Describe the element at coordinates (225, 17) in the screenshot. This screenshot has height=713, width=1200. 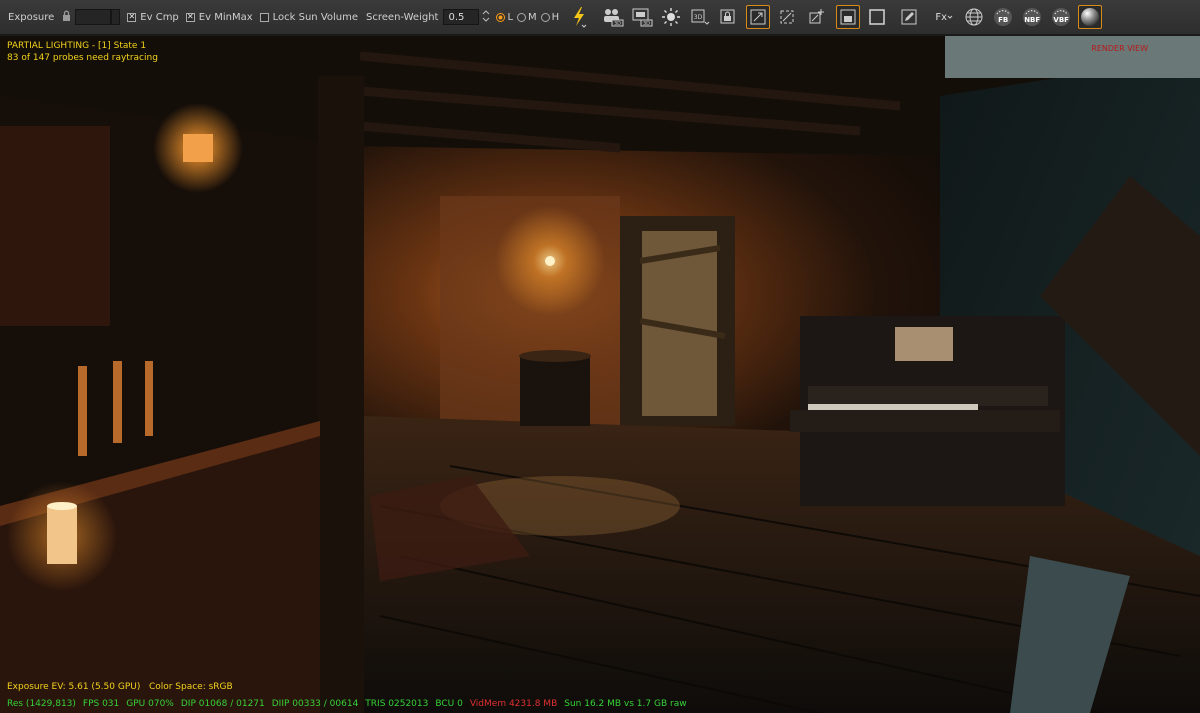
I see `ev-minmax-label: Ev MinMax` at that location.